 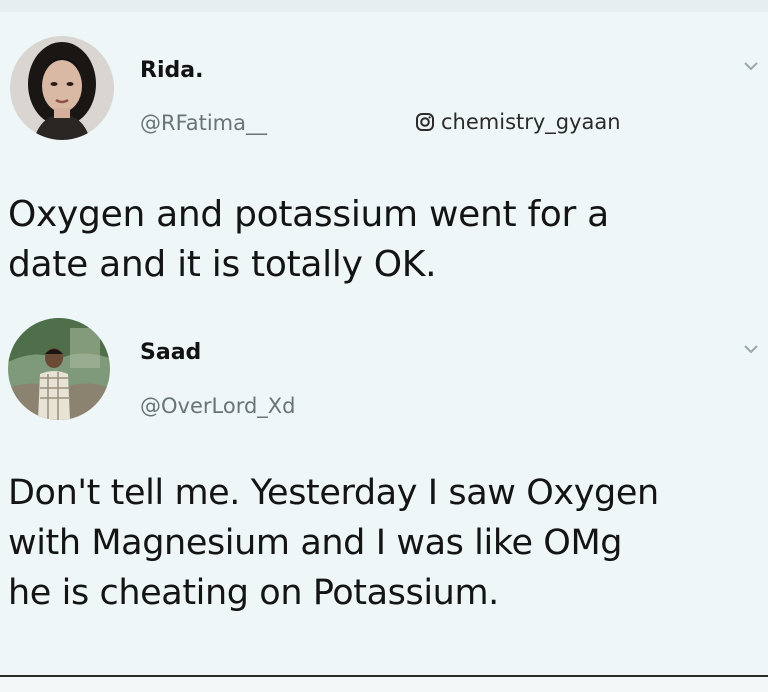 What do you see at coordinates (253, 593) in the screenshot?
I see `tweet-text-line: he is cheating on Potassium.` at bounding box center [253, 593].